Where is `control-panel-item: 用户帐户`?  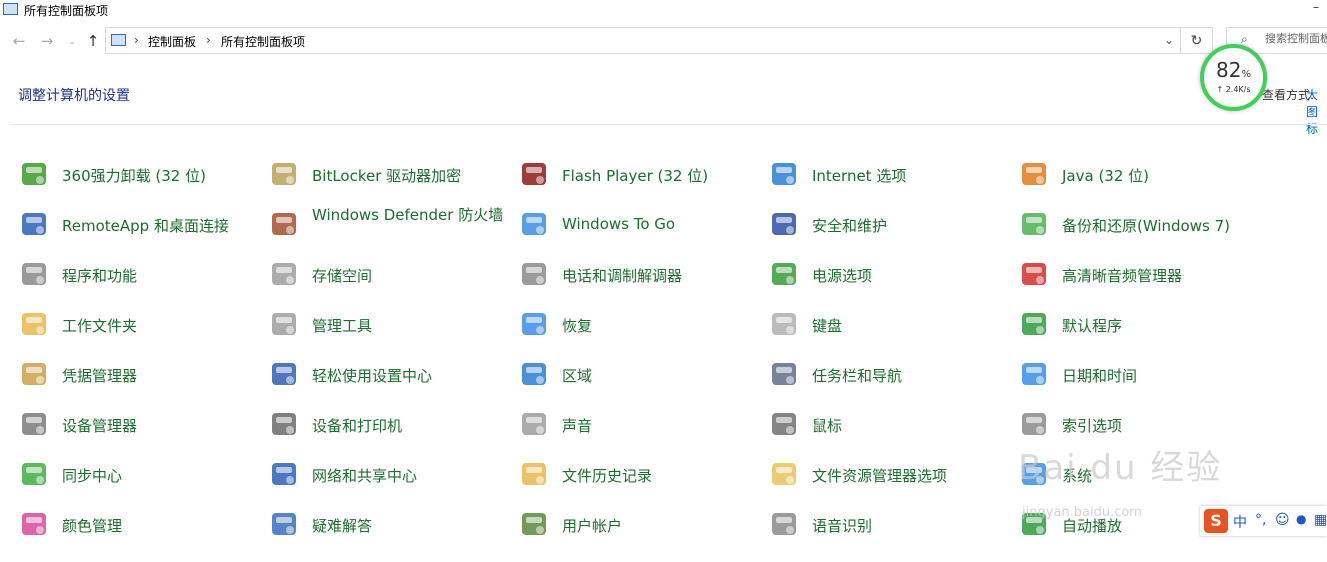
control-panel-item: 用户帐户 is located at coordinates (638, 525).